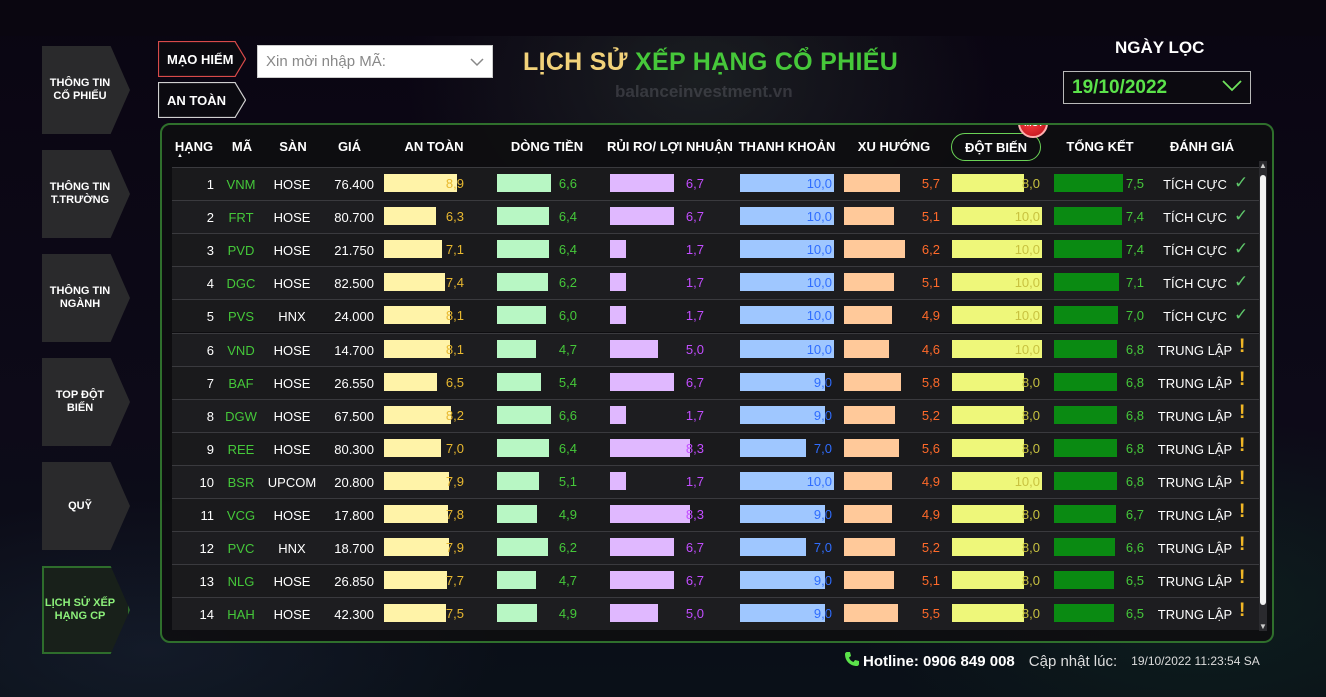 The width and height of the screenshot is (1326, 697). I want to click on rui-ro-score-value: 6,7, so click(694, 581).